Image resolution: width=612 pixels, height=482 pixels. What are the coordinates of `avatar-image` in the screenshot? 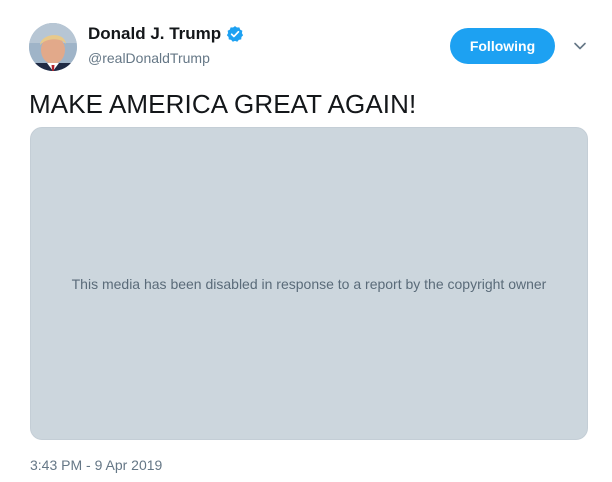 It's located at (53, 47).